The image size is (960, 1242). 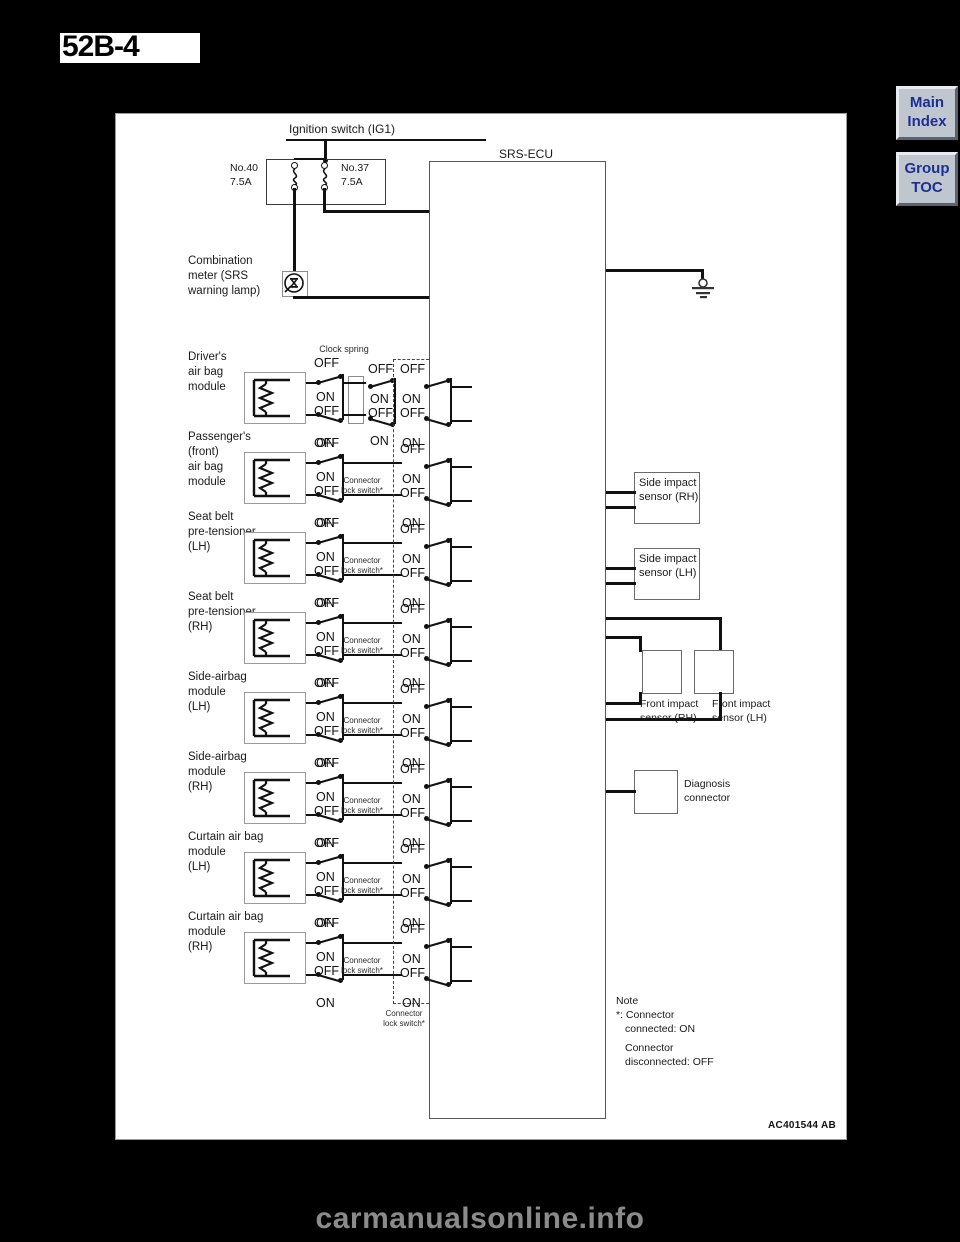 I want to click on module-7-ecu-lead-top, so click(x=461, y=947).